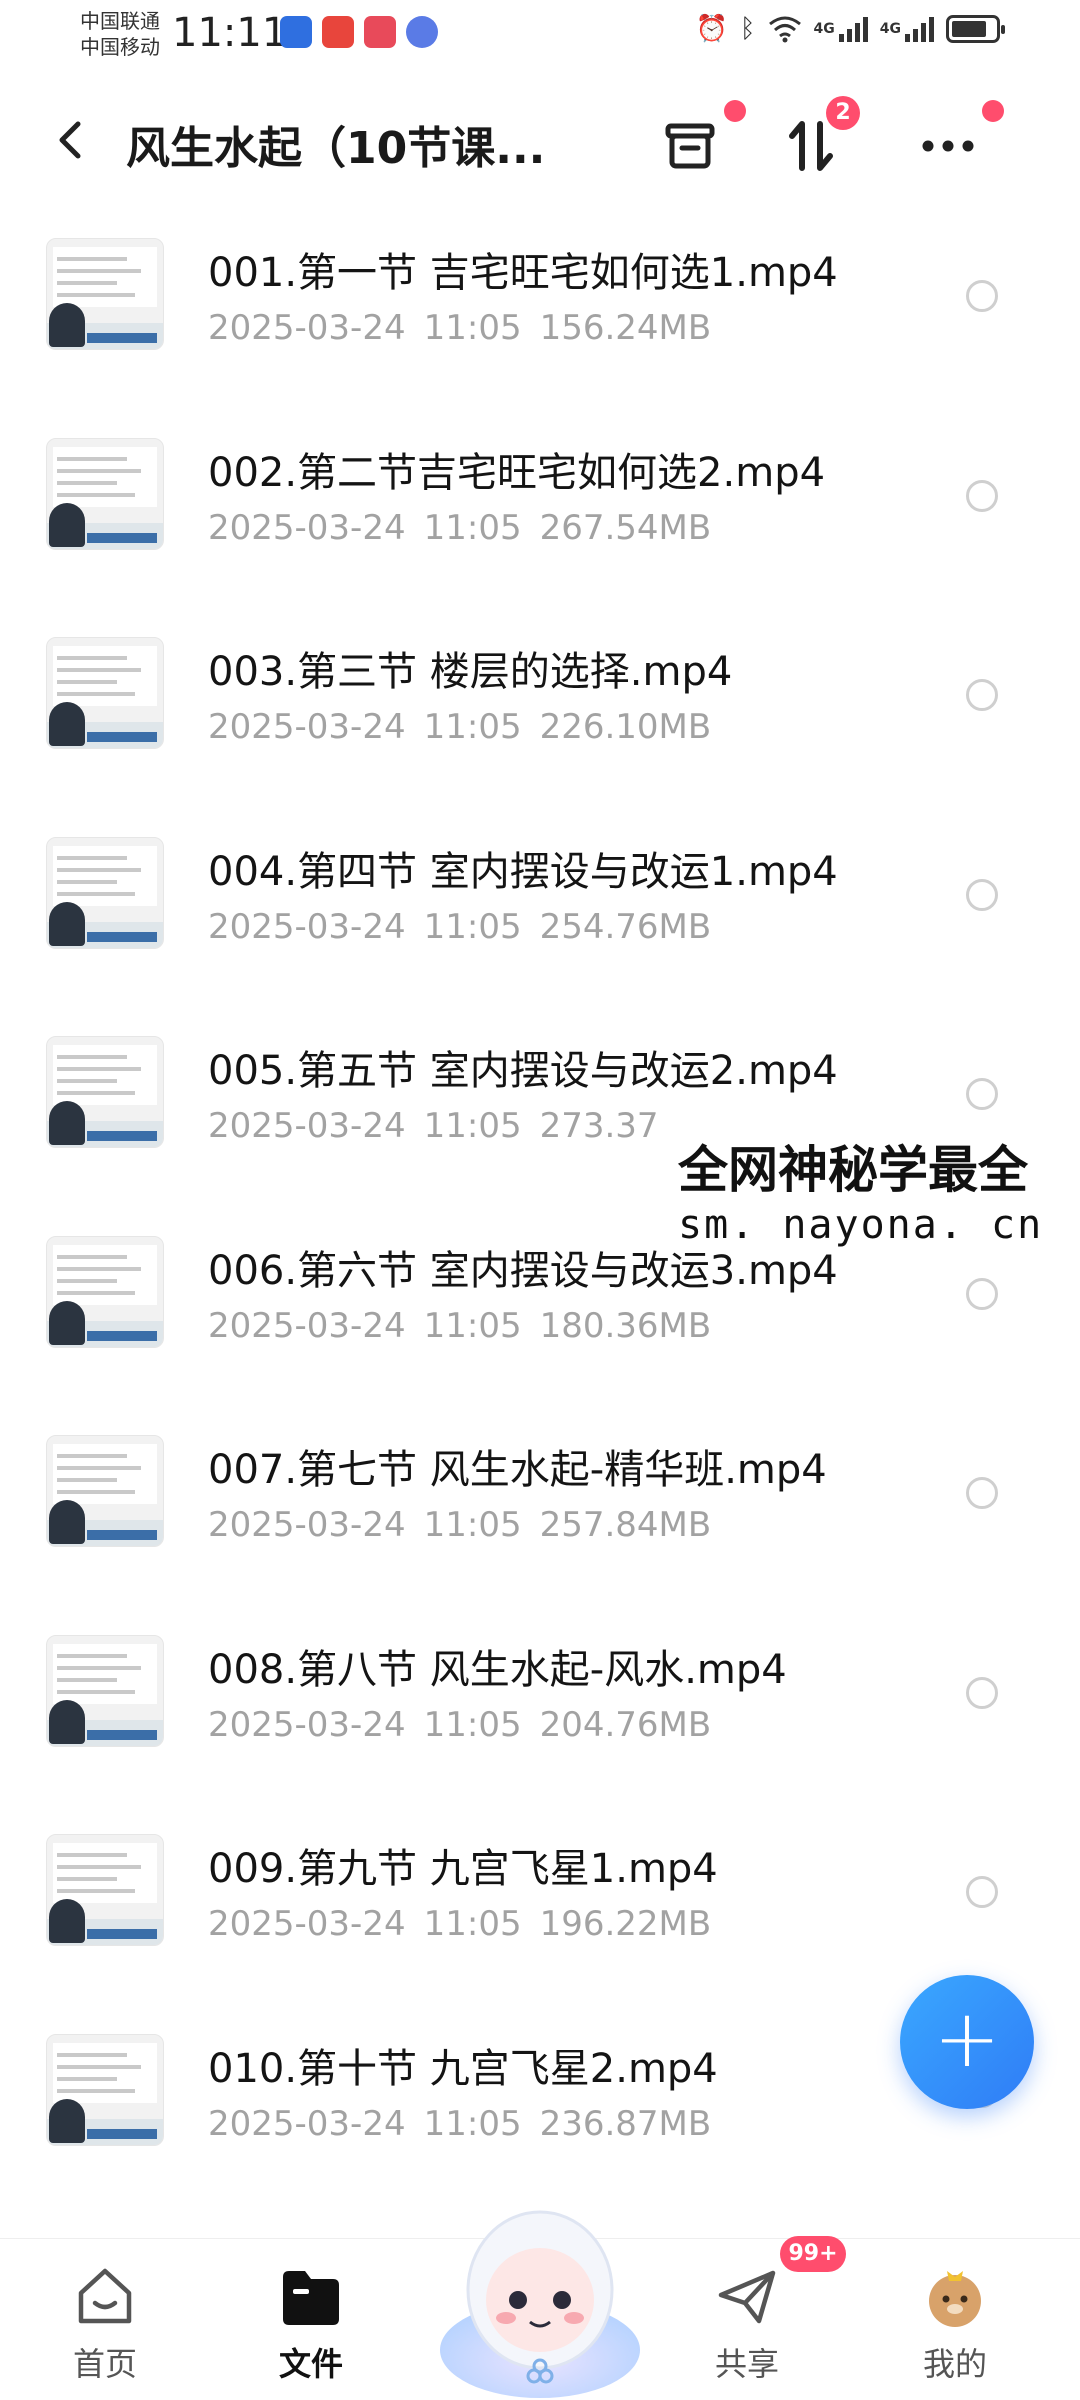 The height and width of the screenshot is (2400, 1080). What do you see at coordinates (523, 273) in the screenshot?
I see `file-name: 001.第一节 吉宅旺宅如何选1.mp4` at bounding box center [523, 273].